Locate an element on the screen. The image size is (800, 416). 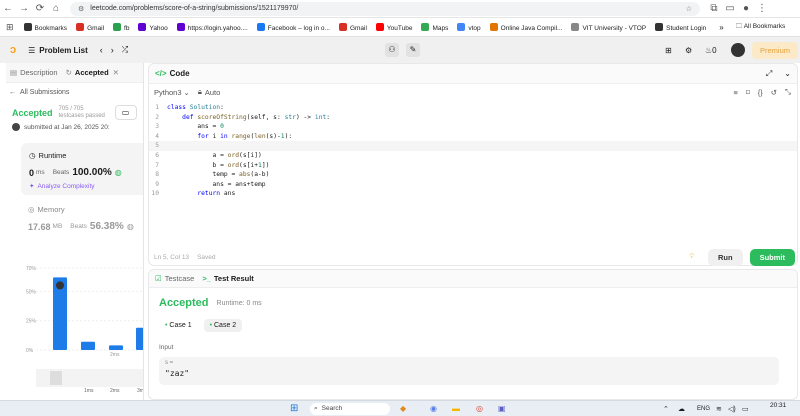
windows-start-icon: ⊞ is located at coordinates (294, 408).